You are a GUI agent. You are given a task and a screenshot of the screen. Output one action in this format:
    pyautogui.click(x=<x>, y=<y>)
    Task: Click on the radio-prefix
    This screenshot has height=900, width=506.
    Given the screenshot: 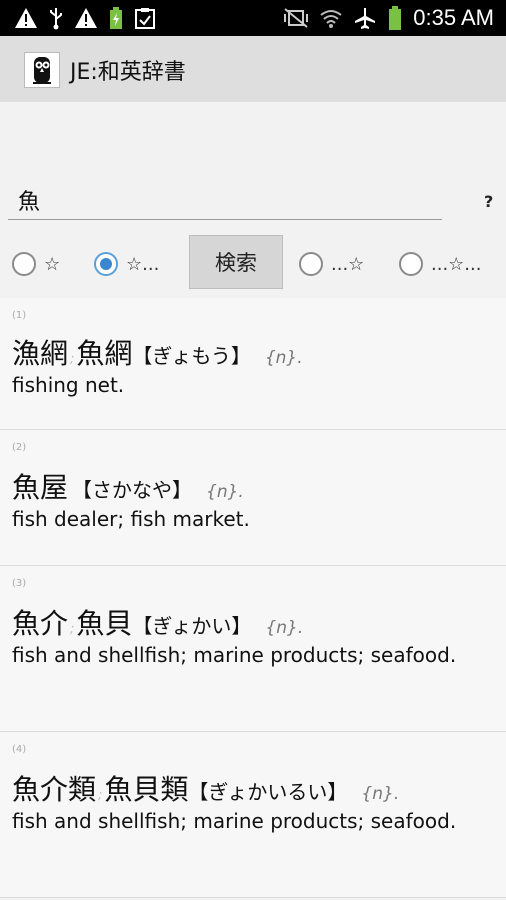 What is the action you would take?
    pyautogui.click(x=106, y=264)
    